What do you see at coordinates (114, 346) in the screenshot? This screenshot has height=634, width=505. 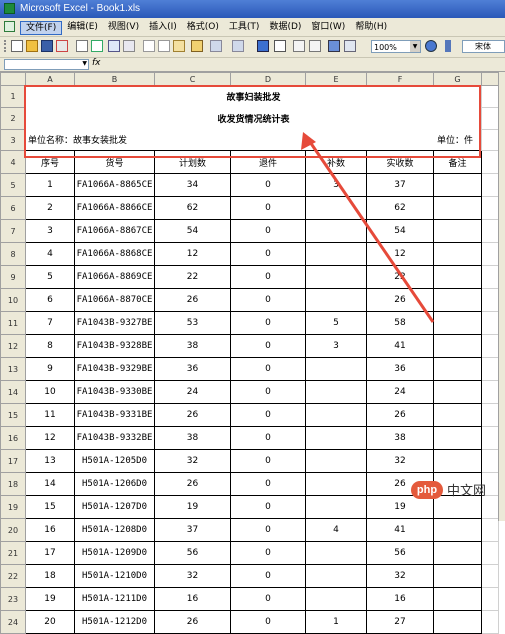 I see `table-cell: FA1043B-9328BE` at bounding box center [114, 346].